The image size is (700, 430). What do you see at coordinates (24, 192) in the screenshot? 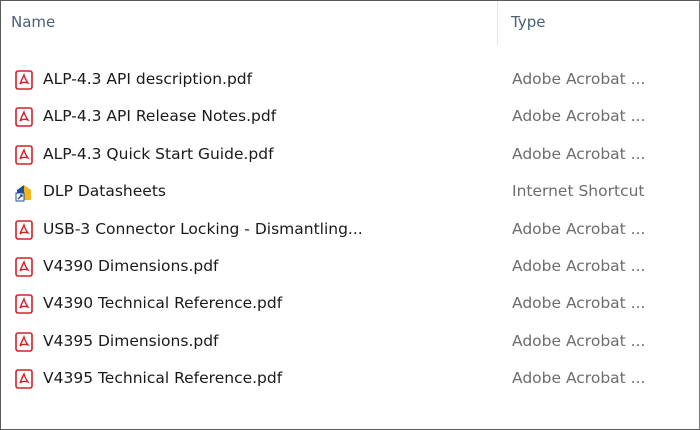
I see `internet-shortcut-icon` at bounding box center [24, 192].